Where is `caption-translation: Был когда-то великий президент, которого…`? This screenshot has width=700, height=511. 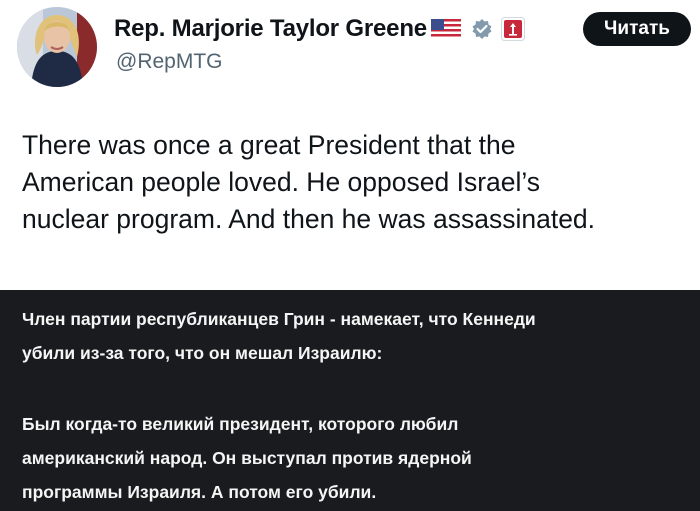 caption-translation: Был когда-то великий президент, которого… is located at coordinates (247, 458).